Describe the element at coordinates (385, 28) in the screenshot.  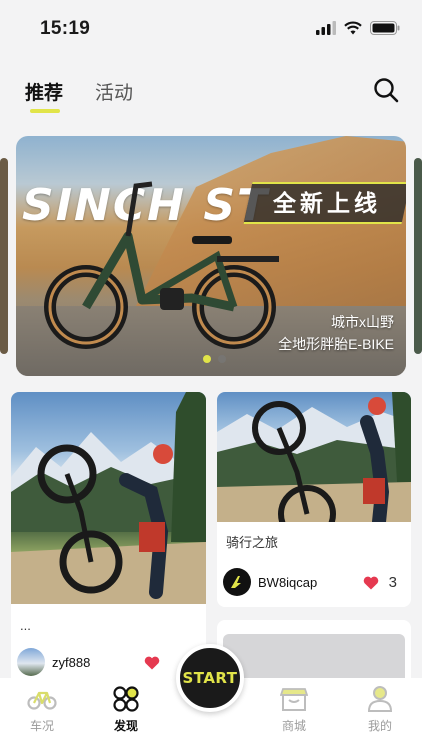
I see `battery-icon` at that location.